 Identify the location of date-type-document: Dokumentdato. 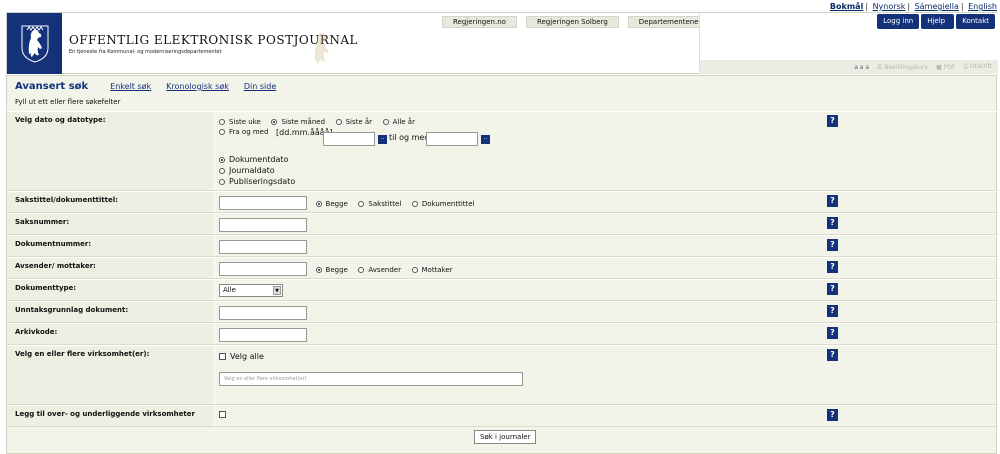
(606, 159).